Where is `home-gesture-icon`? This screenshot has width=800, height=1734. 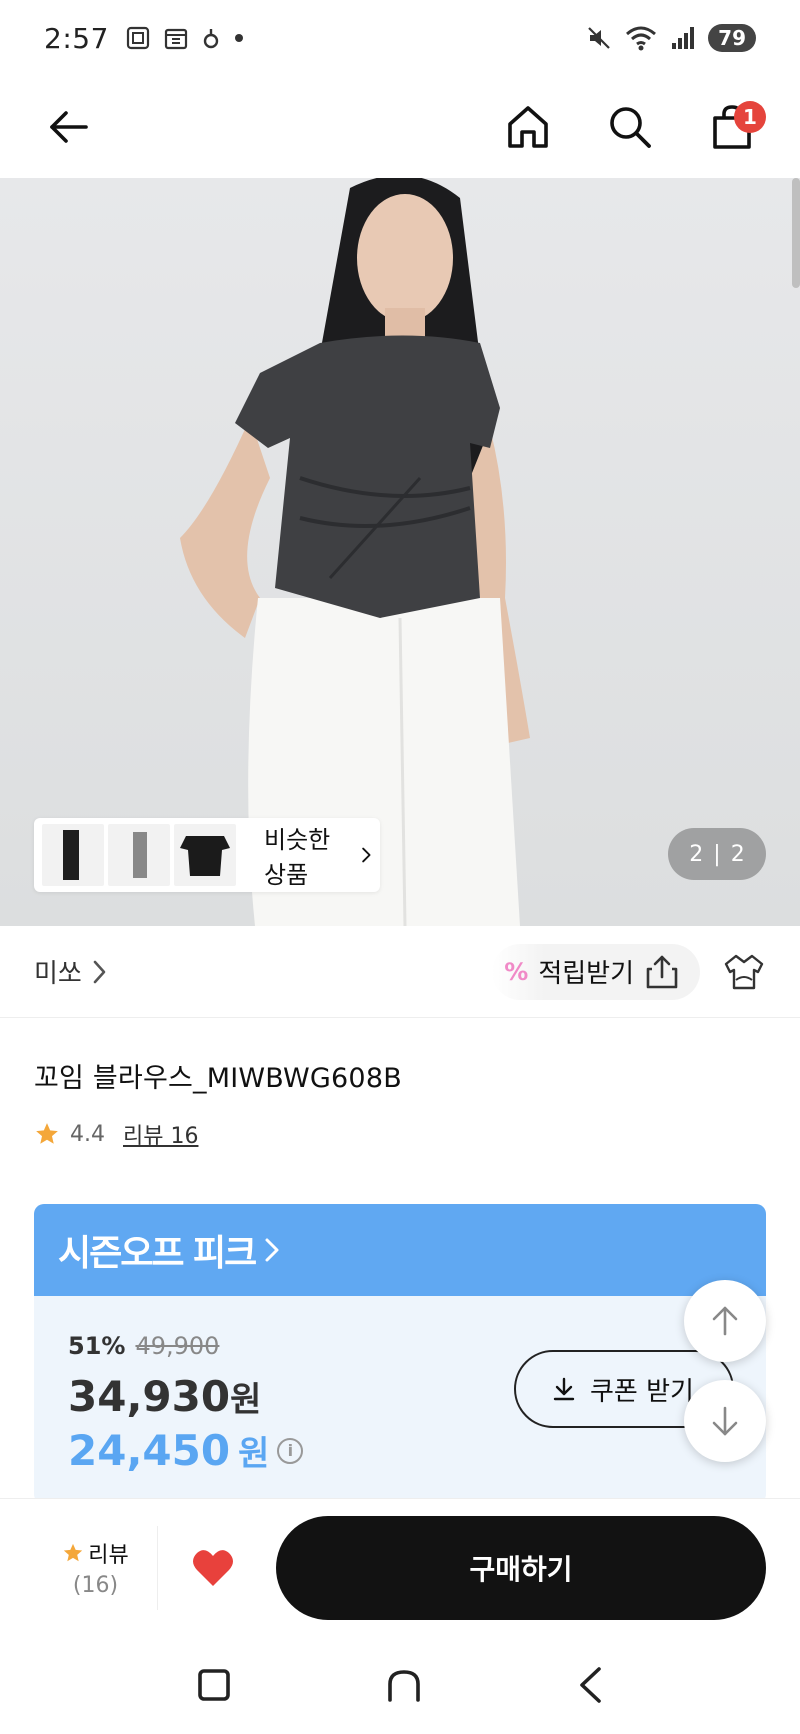
home-gesture-icon is located at coordinates (404, 1685).